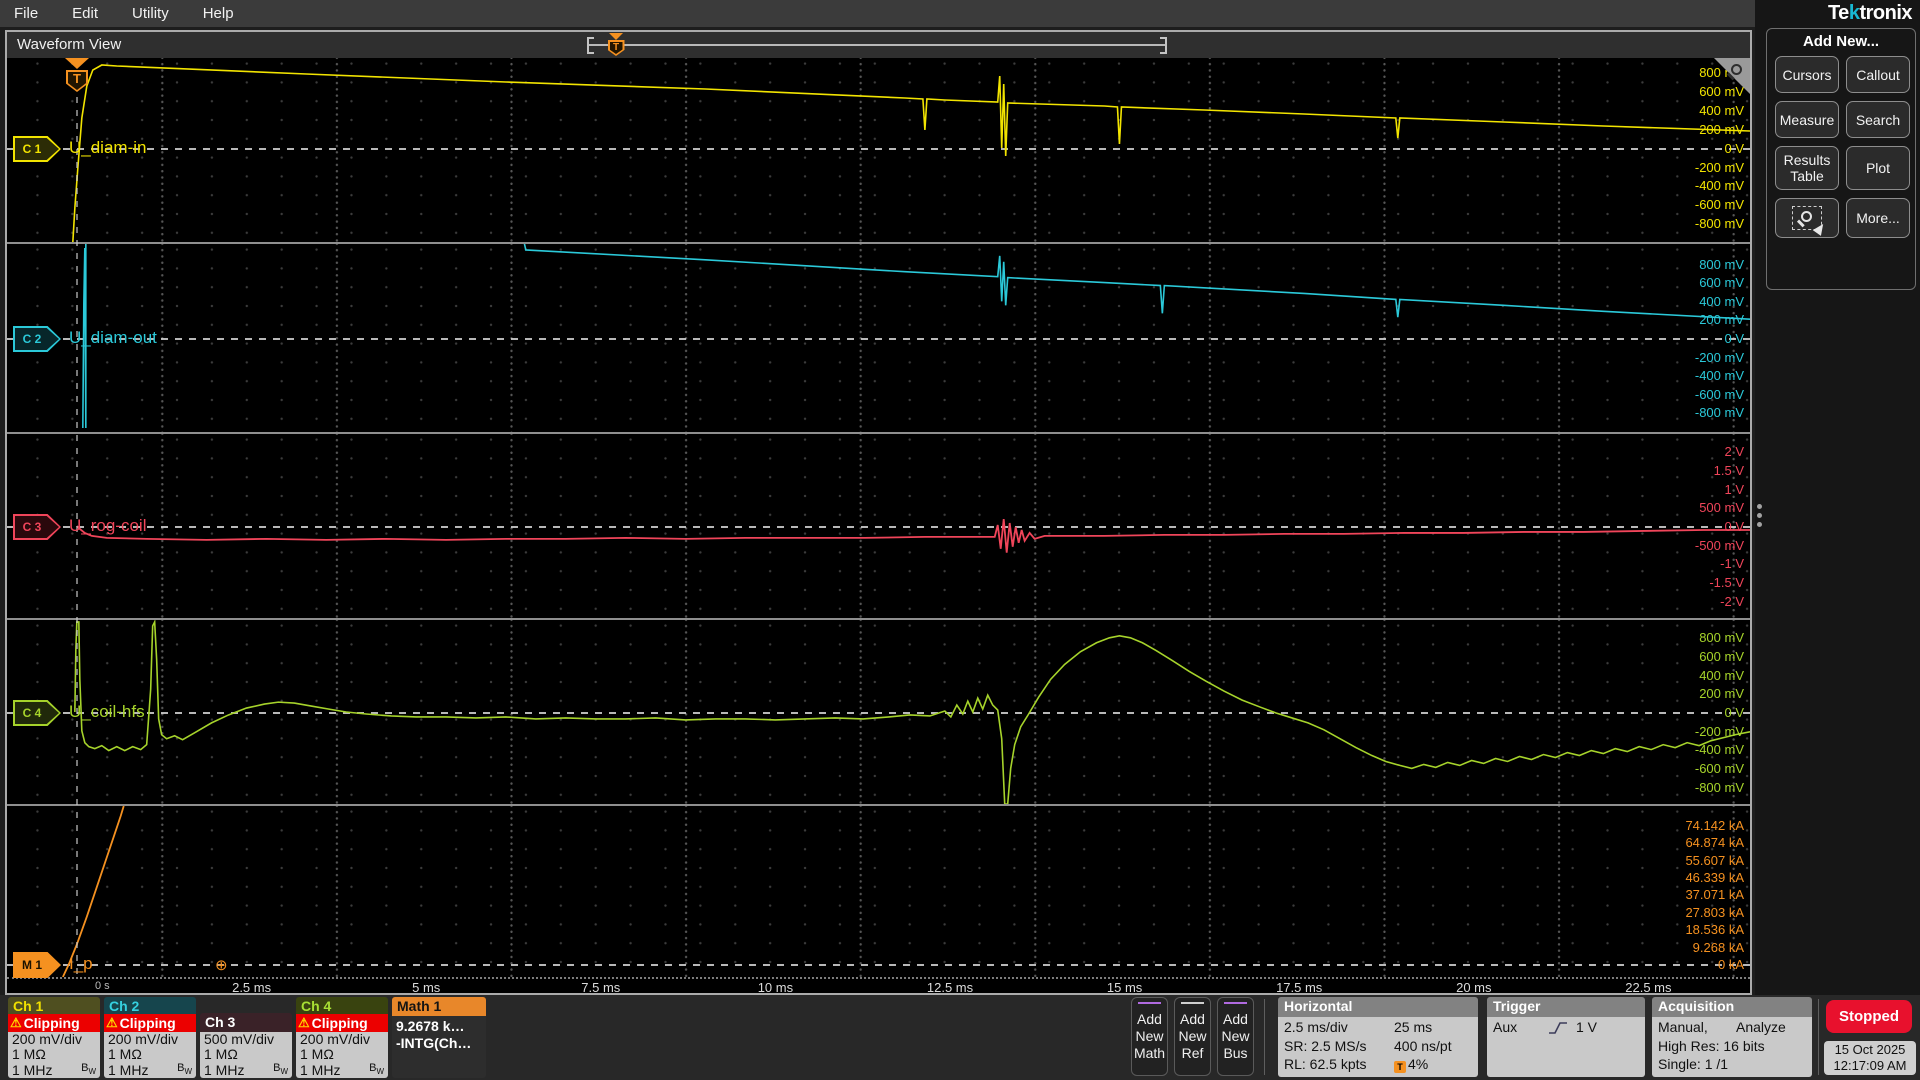 Image resolution: width=1920 pixels, height=1080 pixels. What do you see at coordinates (1714, 860) in the screenshot?
I see `axis-tick-label: 55.607 kA` at bounding box center [1714, 860].